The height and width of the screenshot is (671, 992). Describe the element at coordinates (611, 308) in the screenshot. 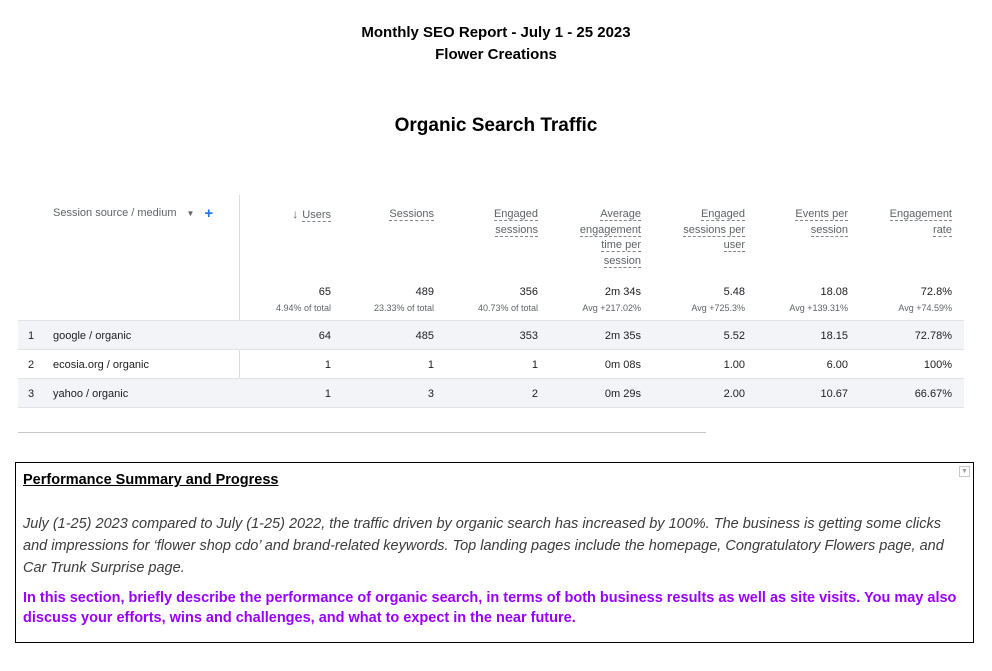

I see `total-percent: Avg +217.02%` at that location.